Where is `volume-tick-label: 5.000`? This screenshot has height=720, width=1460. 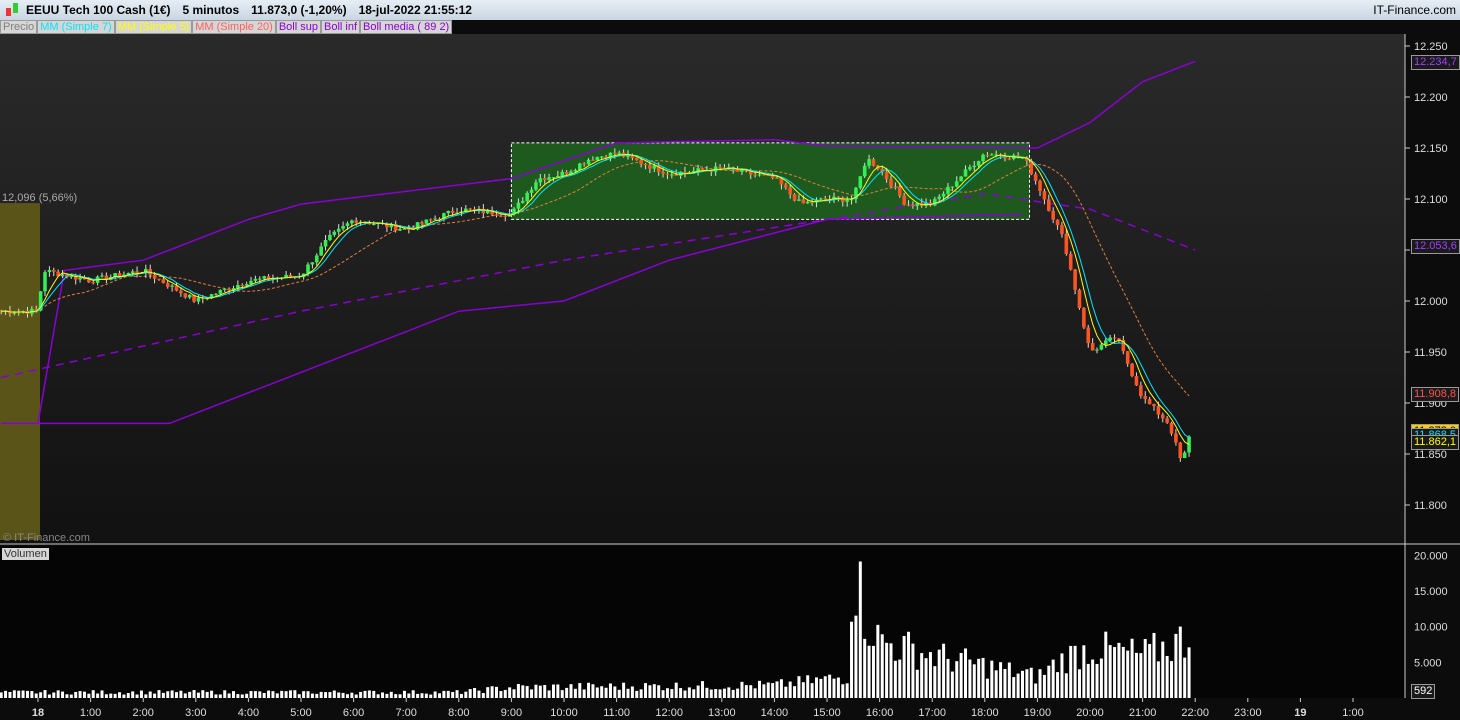
volume-tick-label: 5.000 is located at coordinates (1428, 663).